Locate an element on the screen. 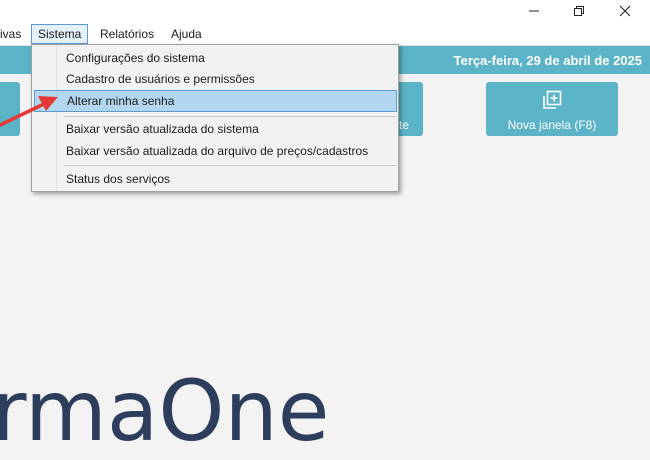  annotation-arrow-icon is located at coordinates (29, 111).